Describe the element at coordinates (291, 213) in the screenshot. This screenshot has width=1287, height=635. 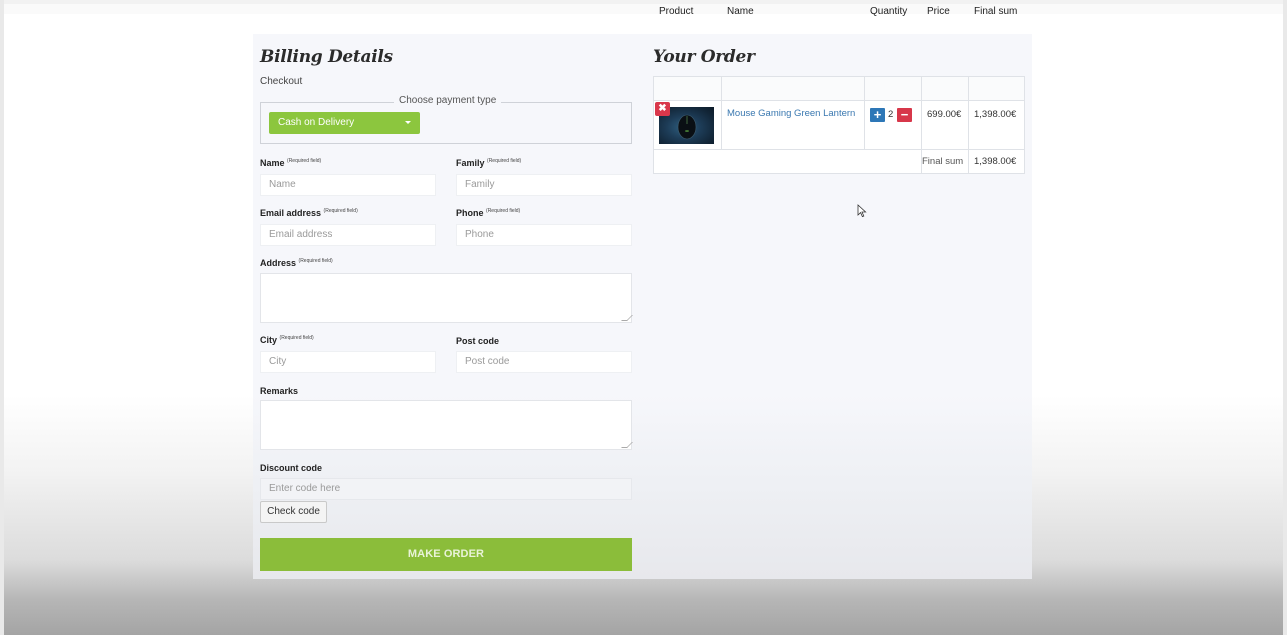
I see `email-label-text: Email address` at that location.